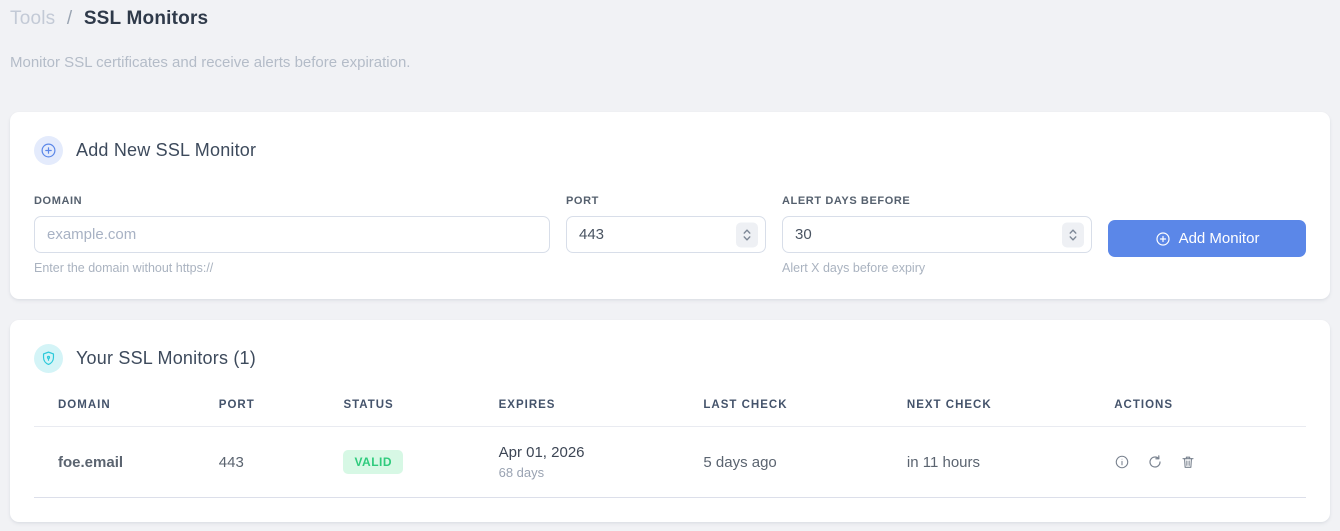  Describe the element at coordinates (666, 224) in the screenshot. I see `port-field-group: PORT` at that location.